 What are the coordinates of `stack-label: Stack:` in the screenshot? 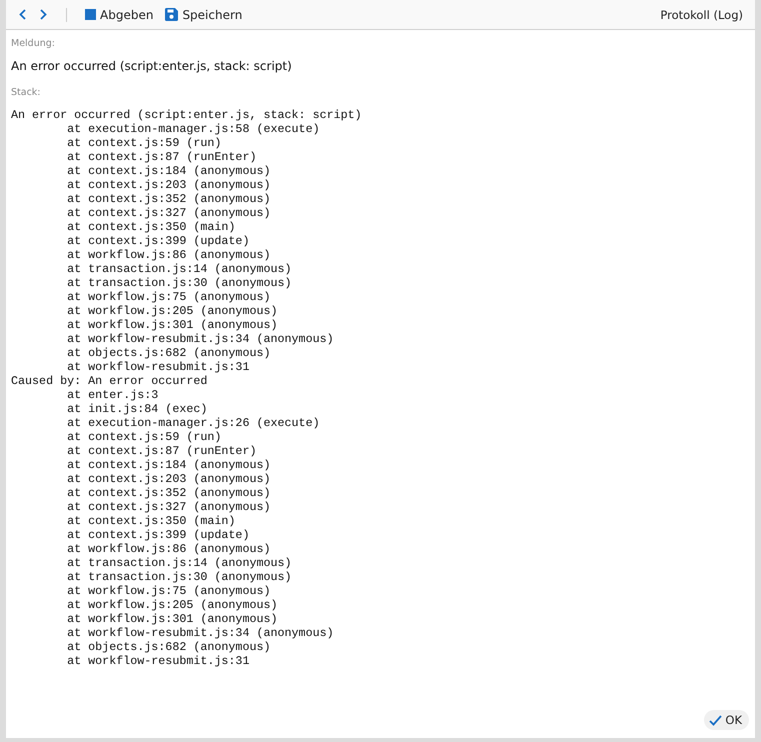 It's located at (26, 92).